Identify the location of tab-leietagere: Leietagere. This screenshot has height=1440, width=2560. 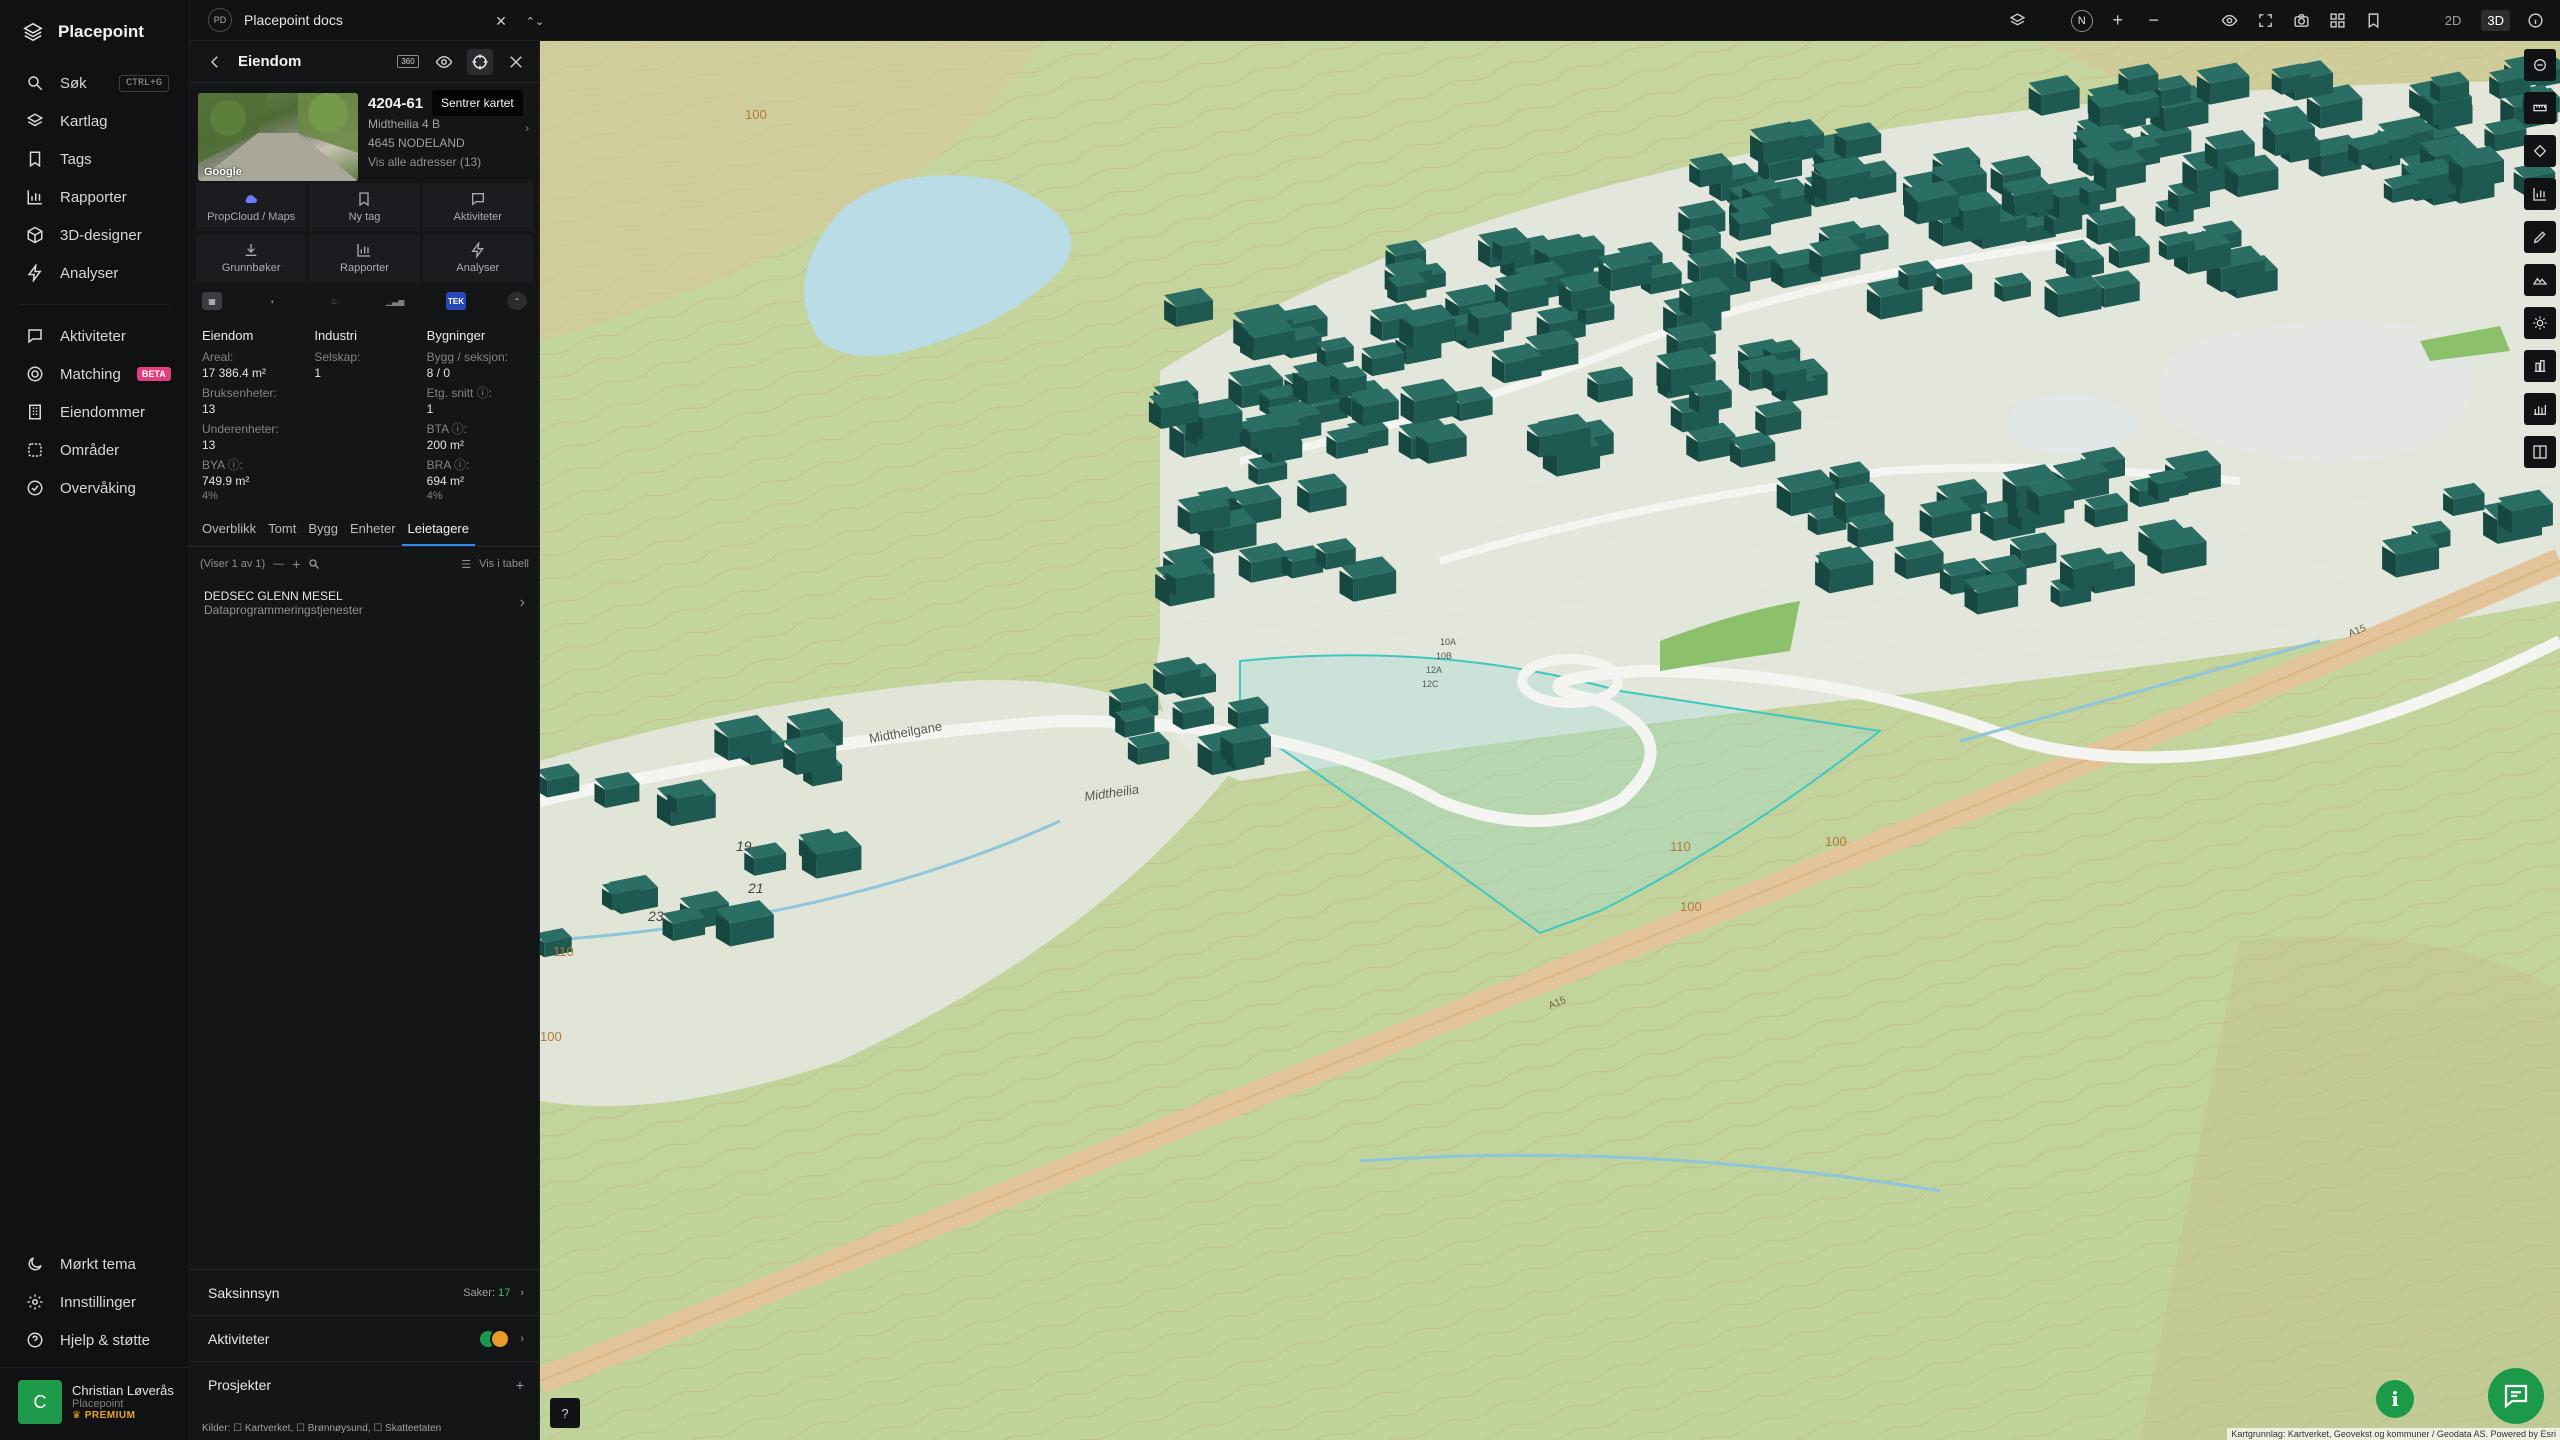
(438, 529).